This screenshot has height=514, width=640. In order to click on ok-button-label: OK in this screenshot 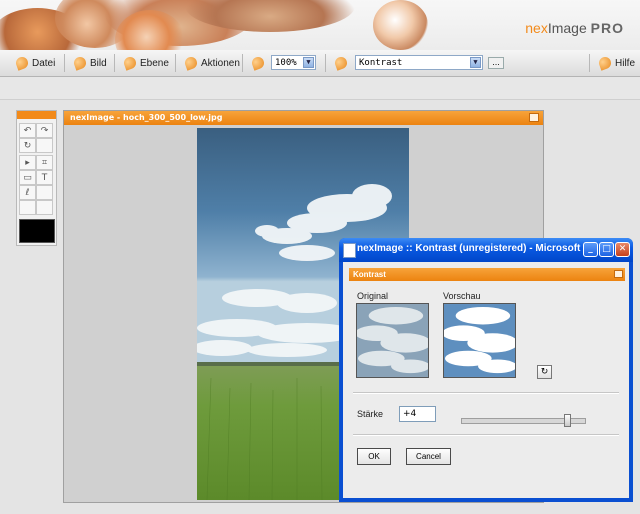, I will do `click(374, 456)`.